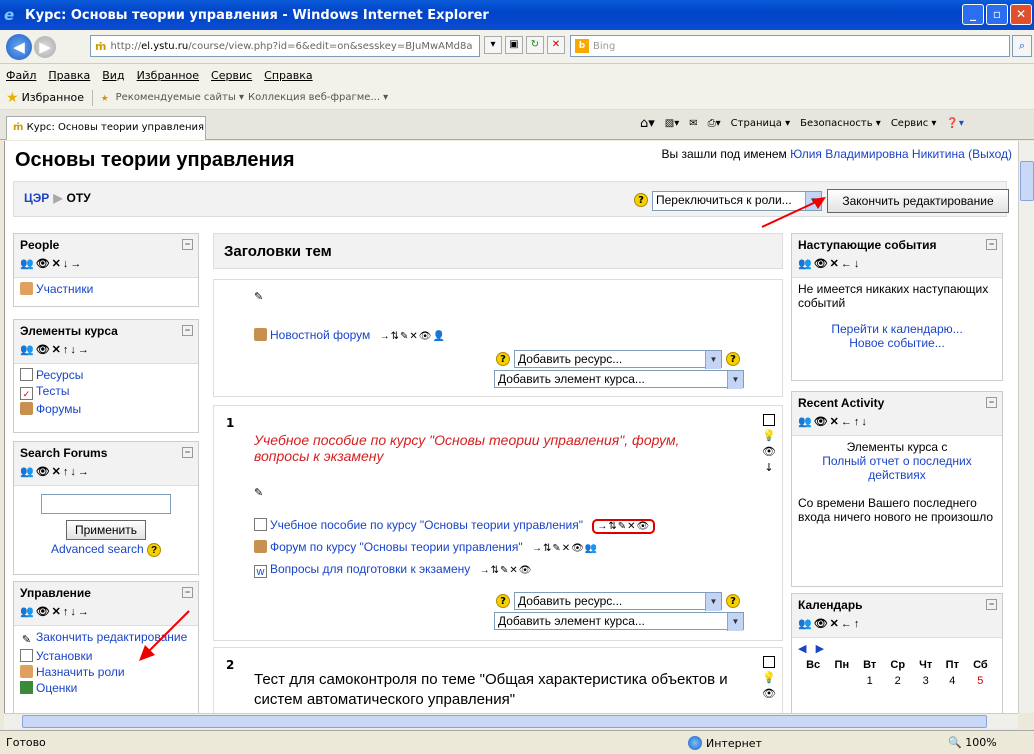  I want to click on print-icon: ⎙▾, so click(714, 123).